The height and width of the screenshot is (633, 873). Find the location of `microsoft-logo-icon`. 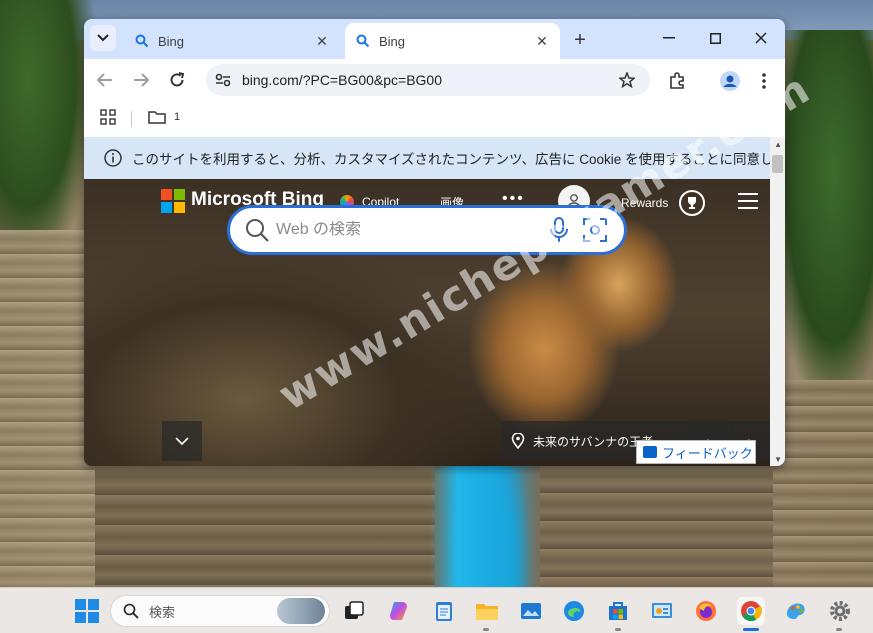

microsoft-logo-icon is located at coordinates (173, 201).